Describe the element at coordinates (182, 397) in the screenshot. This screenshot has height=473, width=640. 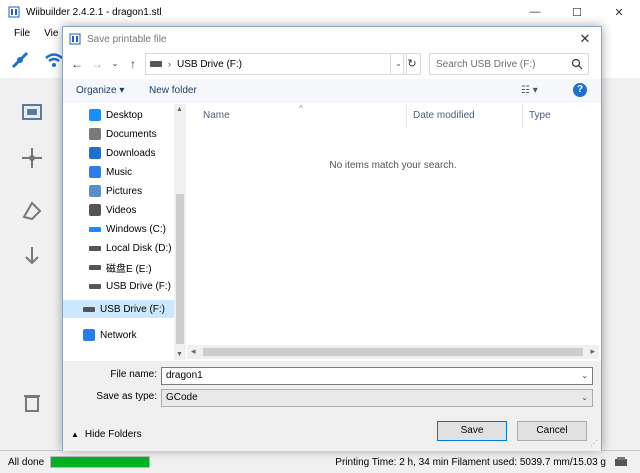
I see `save-as-type-value: GCode` at that location.